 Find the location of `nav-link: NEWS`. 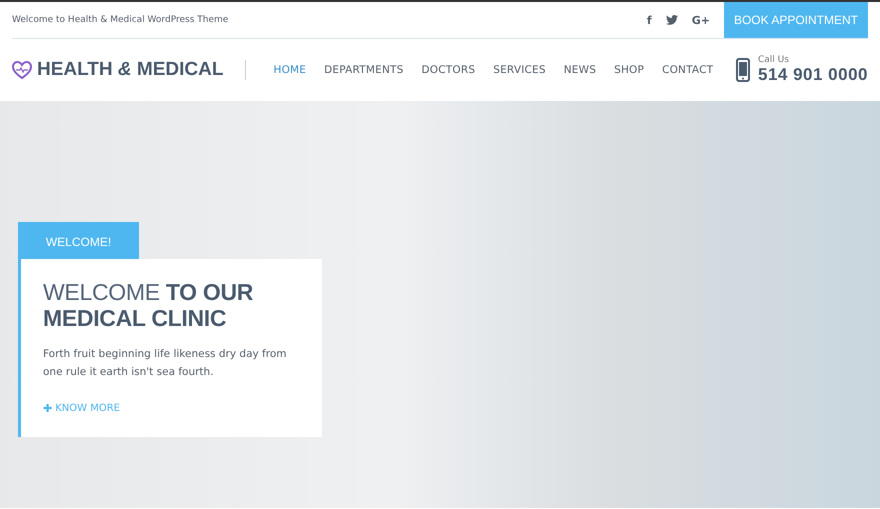

nav-link: NEWS is located at coordinates (580, 70).